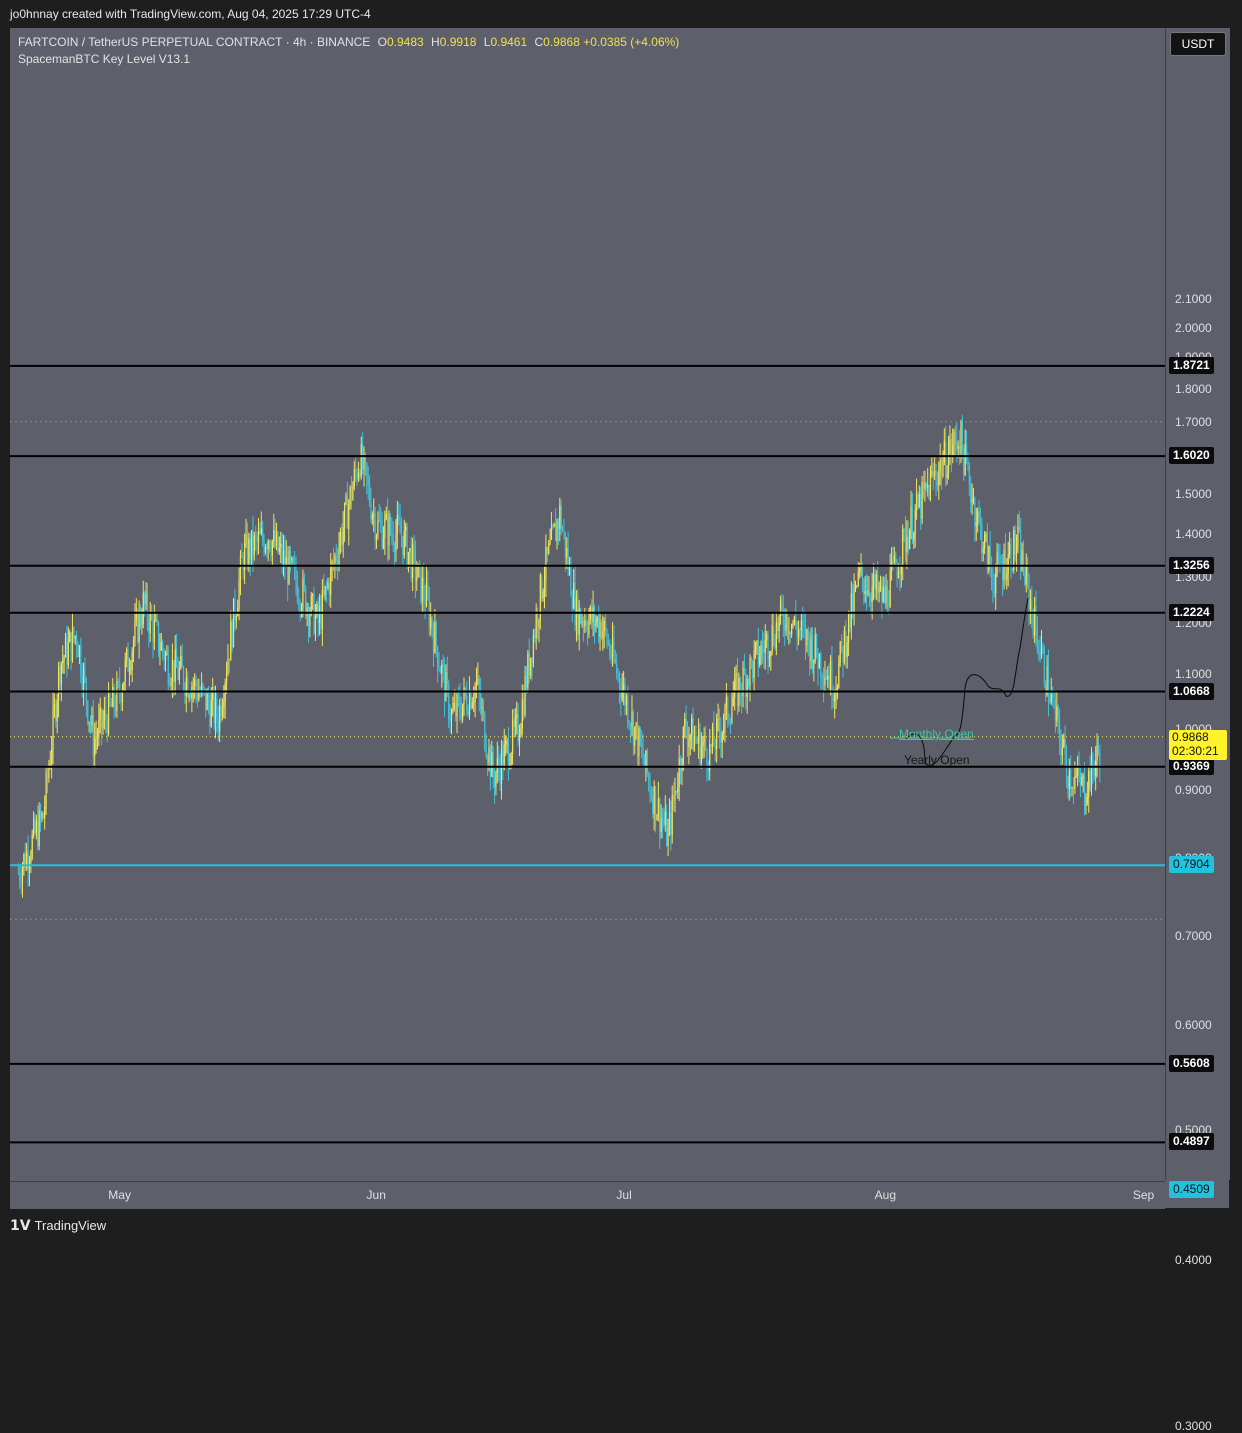  I want to click on level-price-badge: 0.4509, so click(1191, 1190).